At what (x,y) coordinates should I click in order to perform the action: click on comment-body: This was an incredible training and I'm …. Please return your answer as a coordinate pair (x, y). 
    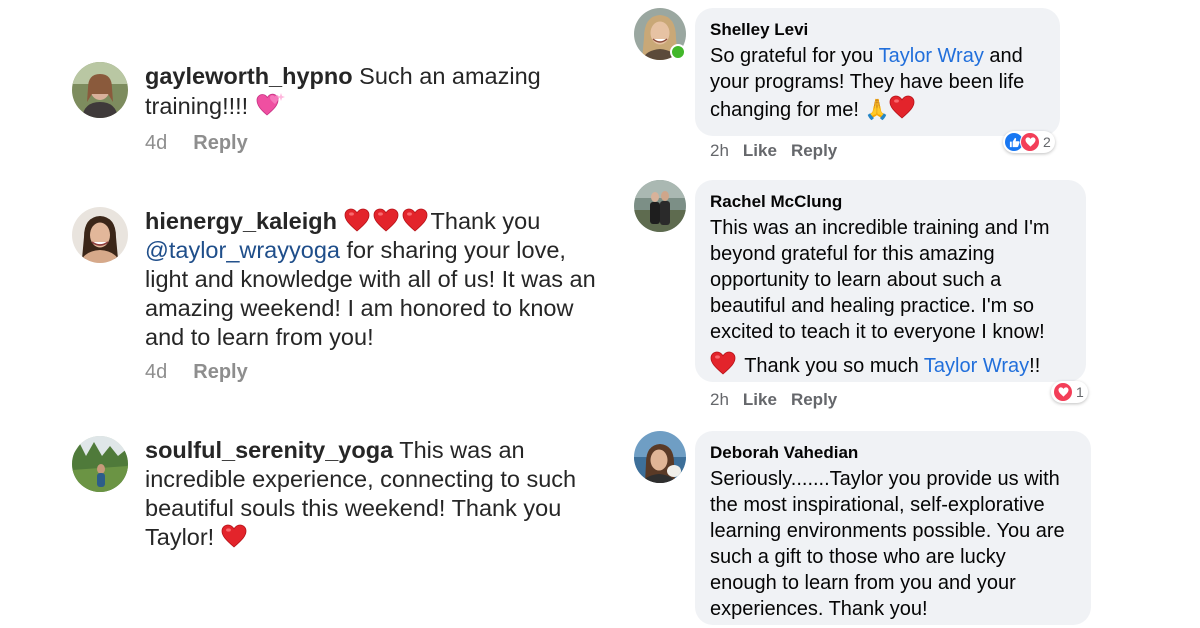
    Looking at the image, I should click on (880, 280).